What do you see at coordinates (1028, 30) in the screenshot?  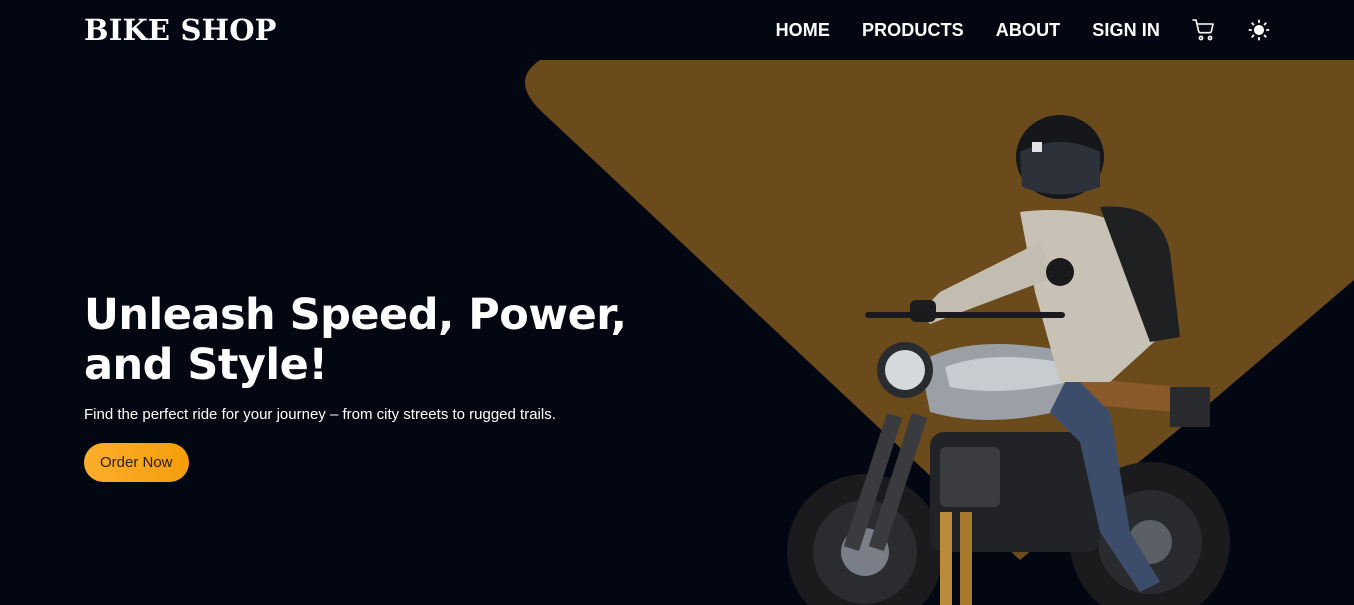 I see `nav-about-link: ABOUT` at bounding box center [1028, 30].